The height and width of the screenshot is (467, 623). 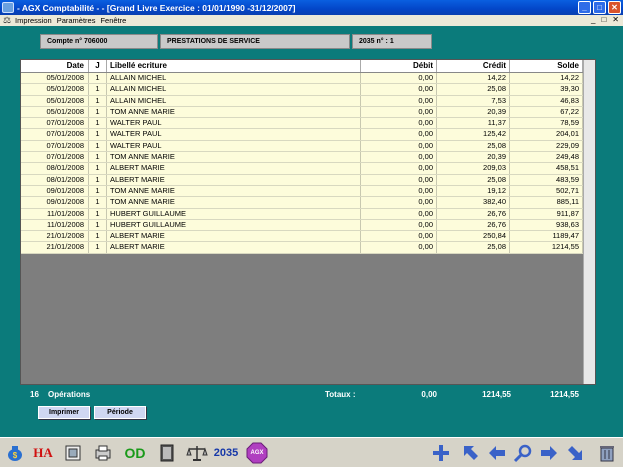 I want to click on menu-fenetre: Fenêtre, so click(x=113, y=20).